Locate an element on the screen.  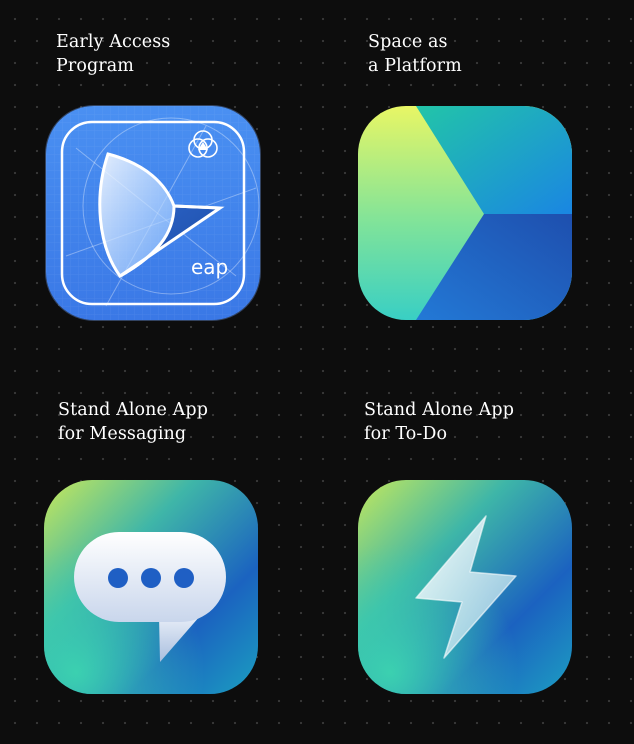
chat-bubble-icon is located at coordinates (151, 587).